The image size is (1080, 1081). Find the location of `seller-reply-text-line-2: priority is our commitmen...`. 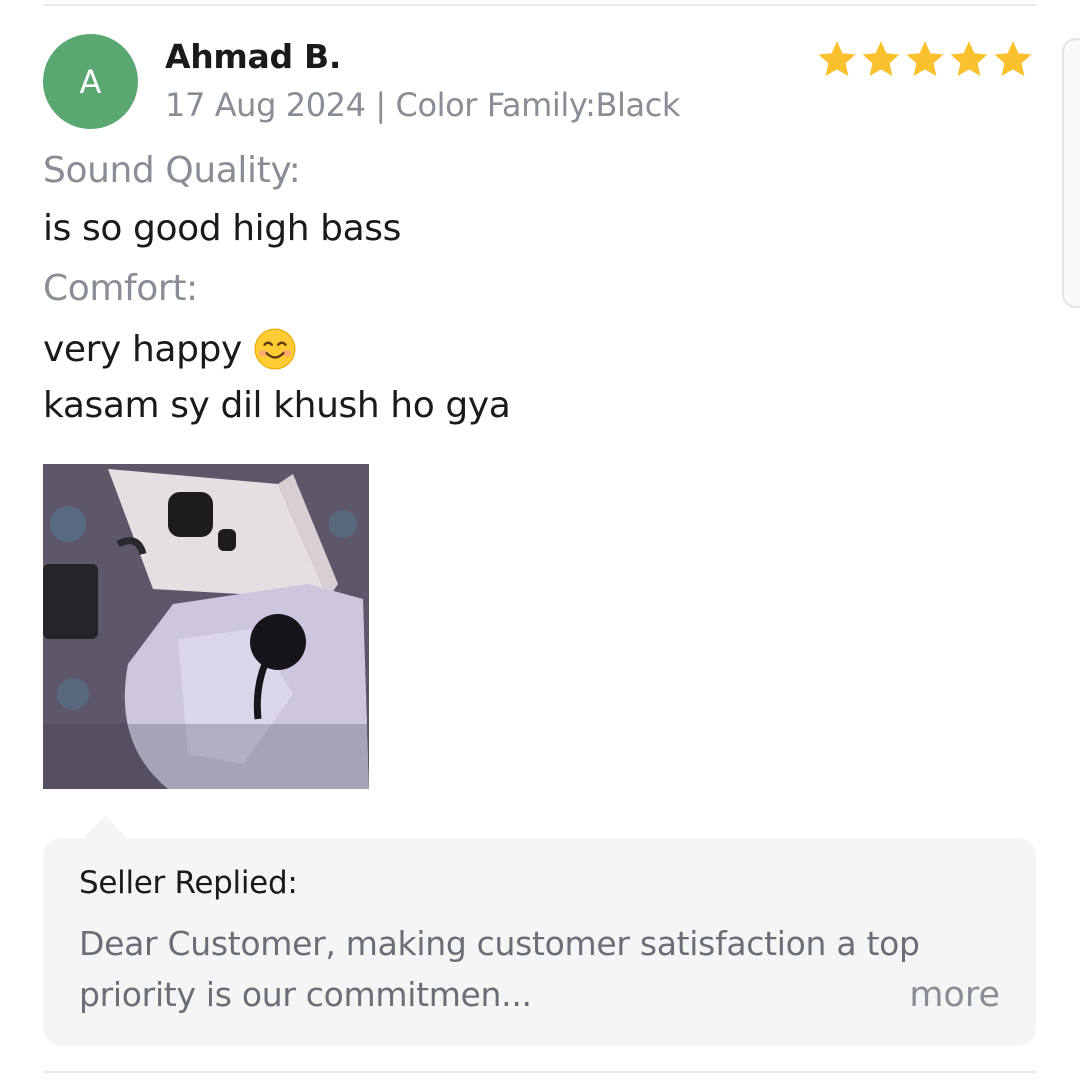

seller-reply-text-line-2: priority is our commitmen... is located at coordinates (305, 994).